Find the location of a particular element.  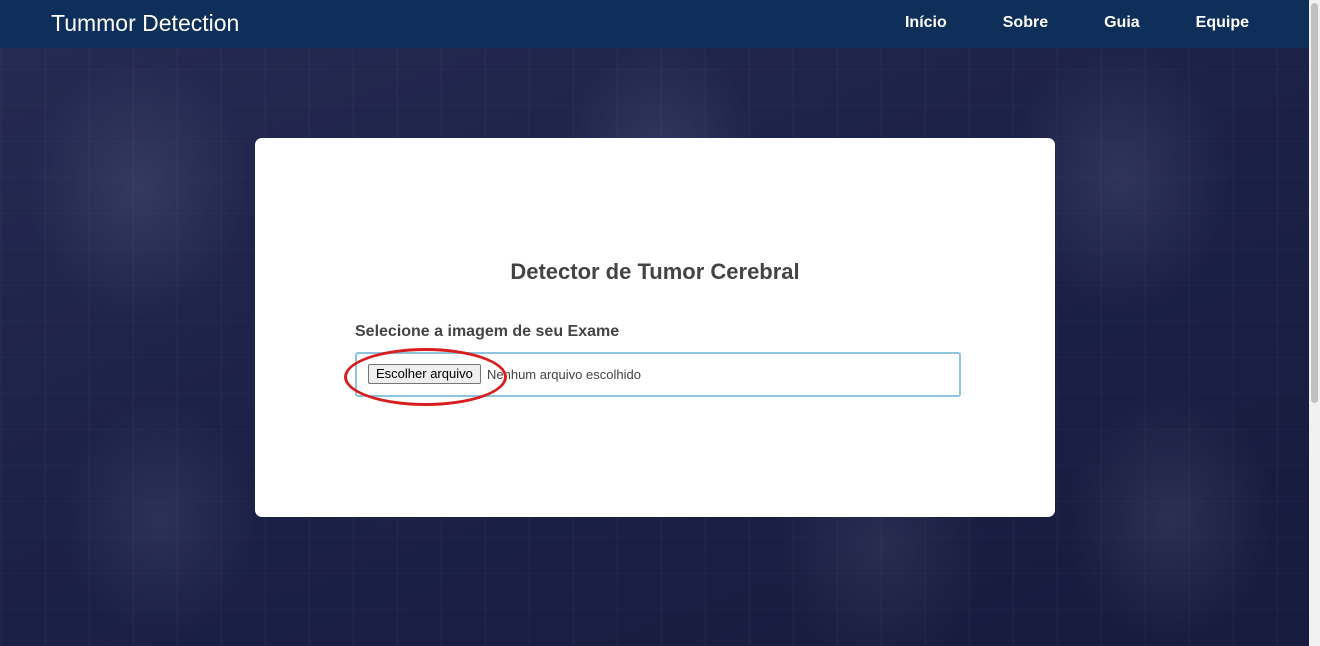

choose-file-button: Escolher arquivo is located at coordinates (424, 374).